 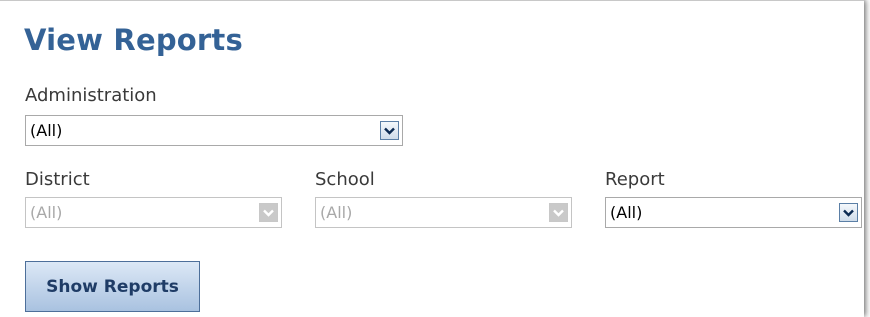 I want to click on district-selected-value: (All), so click(x=46, y=212).